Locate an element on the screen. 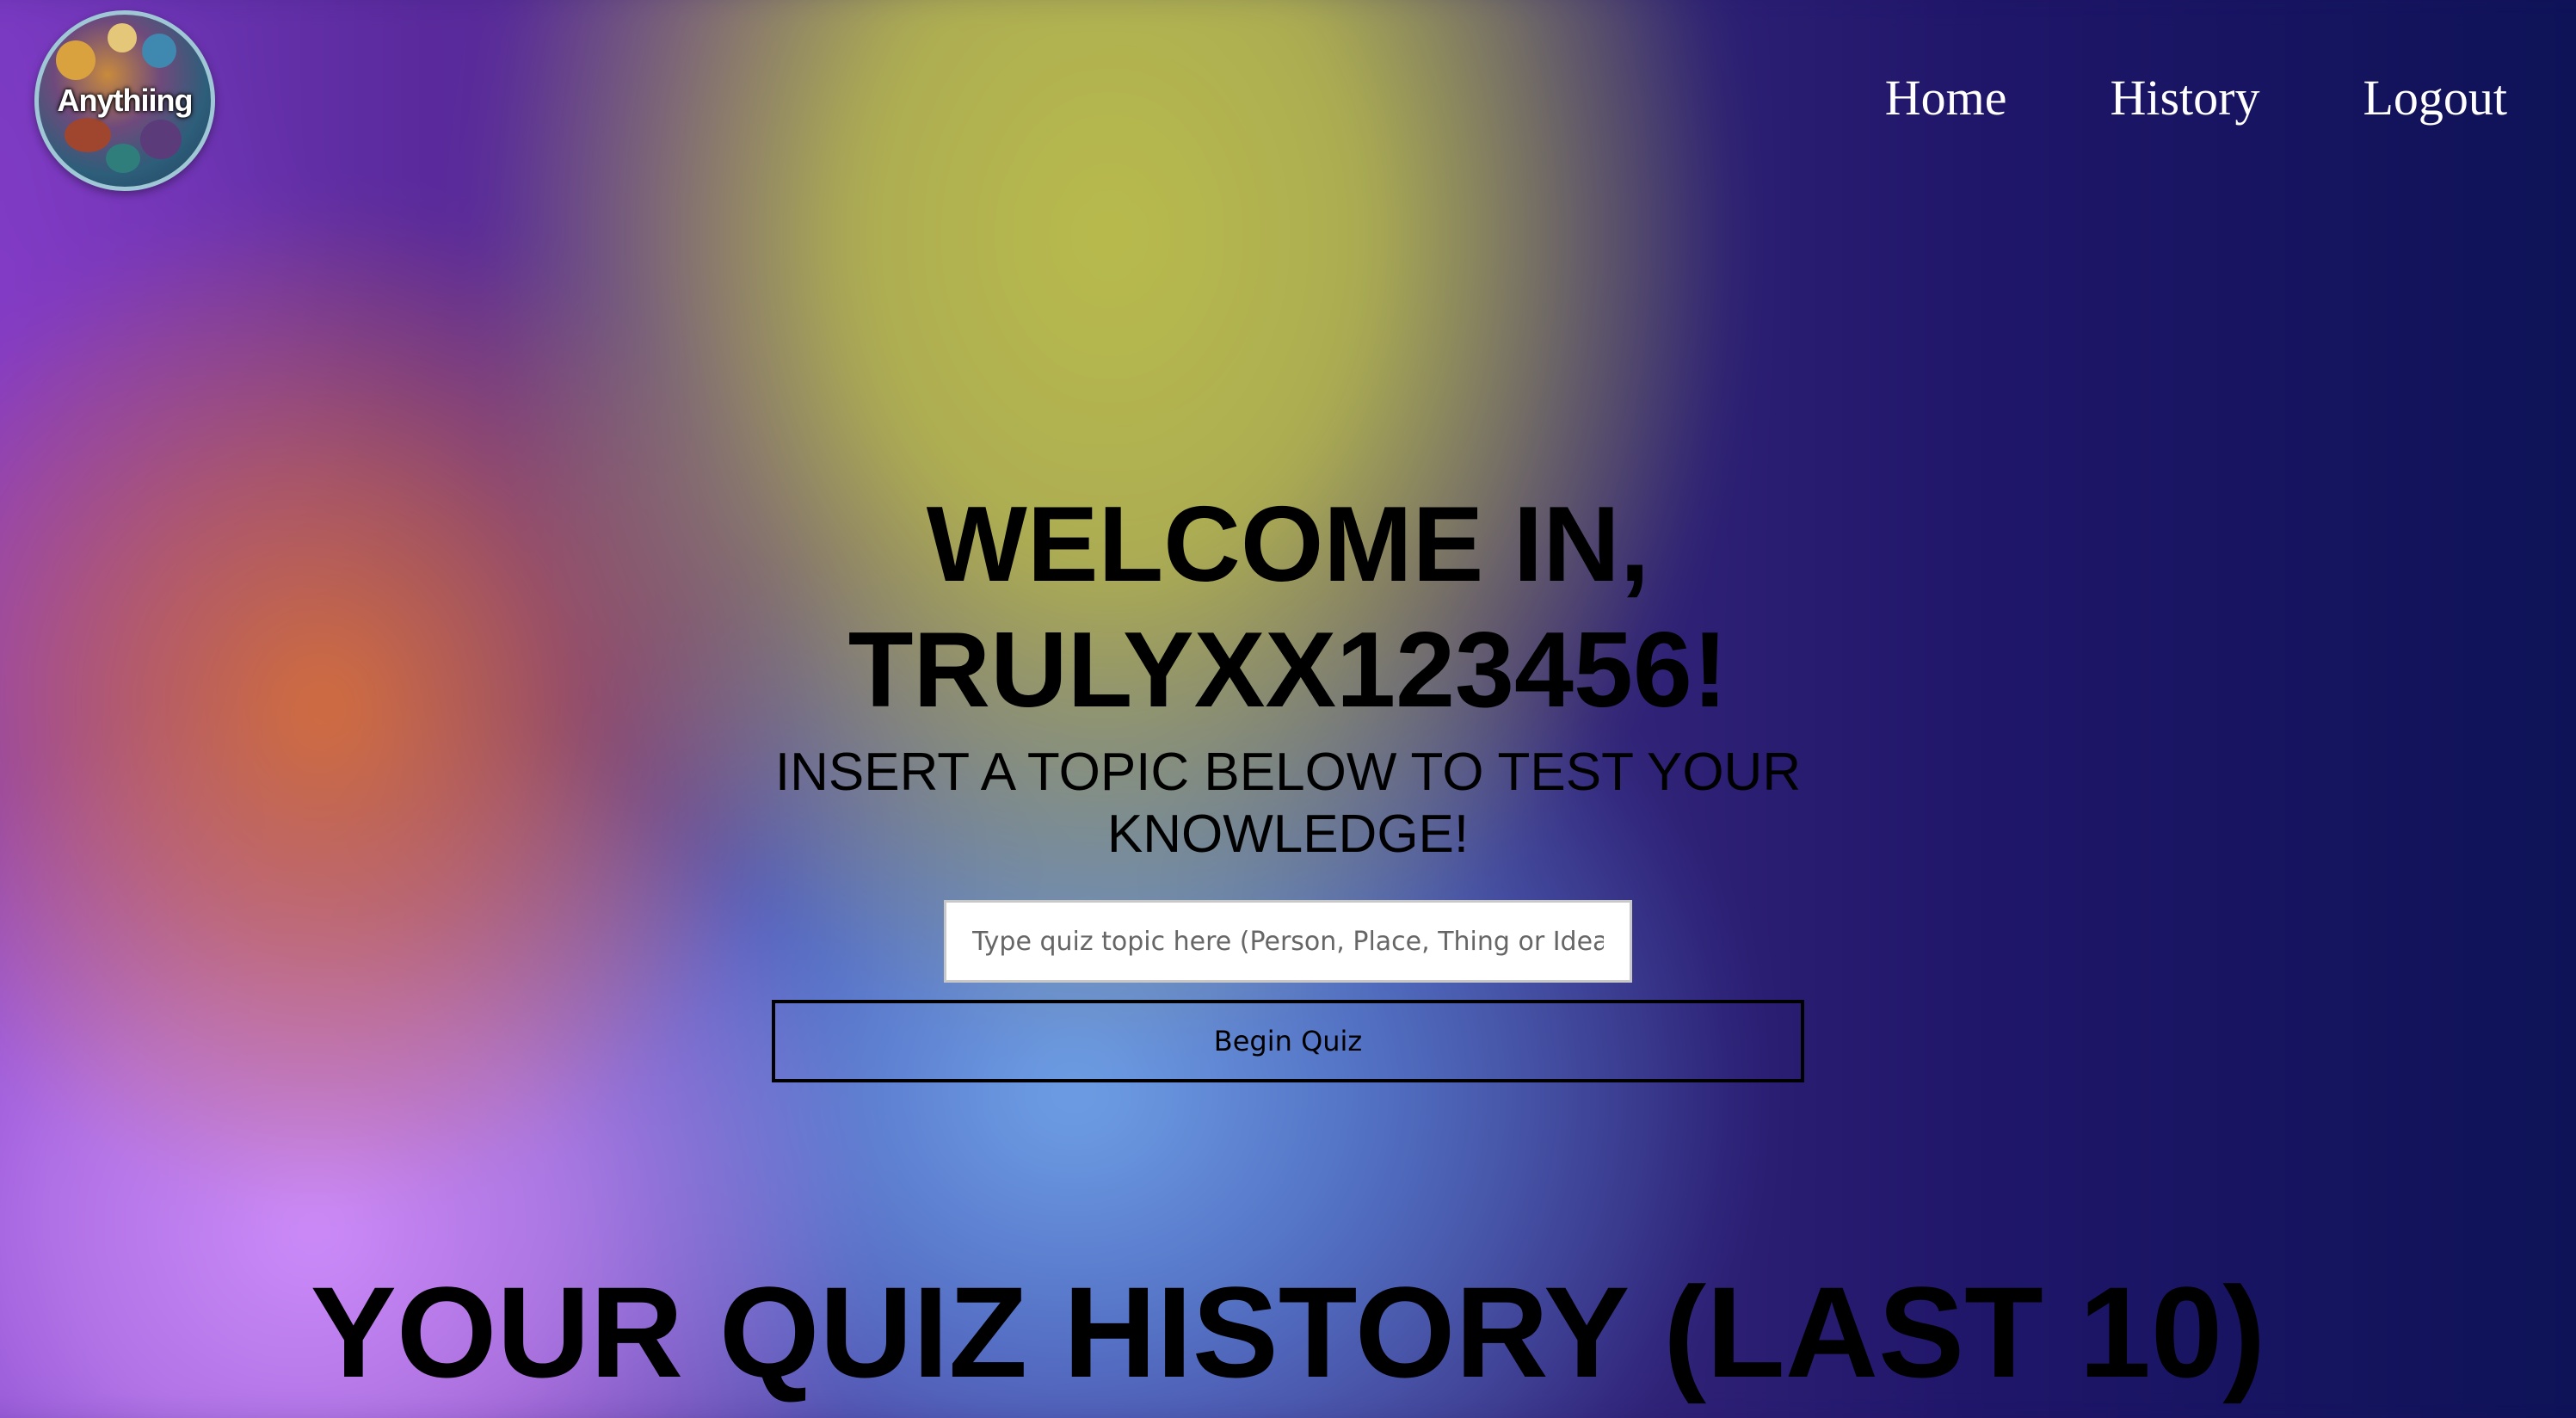 This screenshot has width=2576, height=1418. quiz-topic-input is located at coordinates (1288, 942).